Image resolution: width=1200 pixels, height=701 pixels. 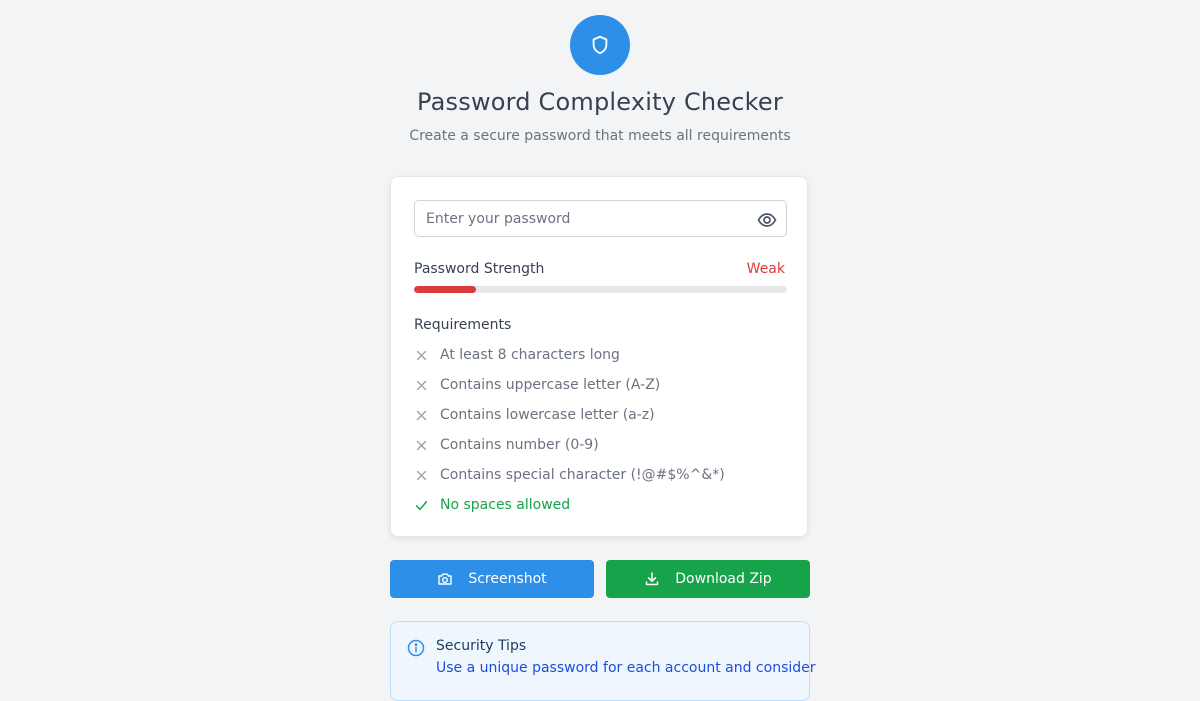 I want to click on screenshot-button: Screenshot, so click(x=492, y=579).